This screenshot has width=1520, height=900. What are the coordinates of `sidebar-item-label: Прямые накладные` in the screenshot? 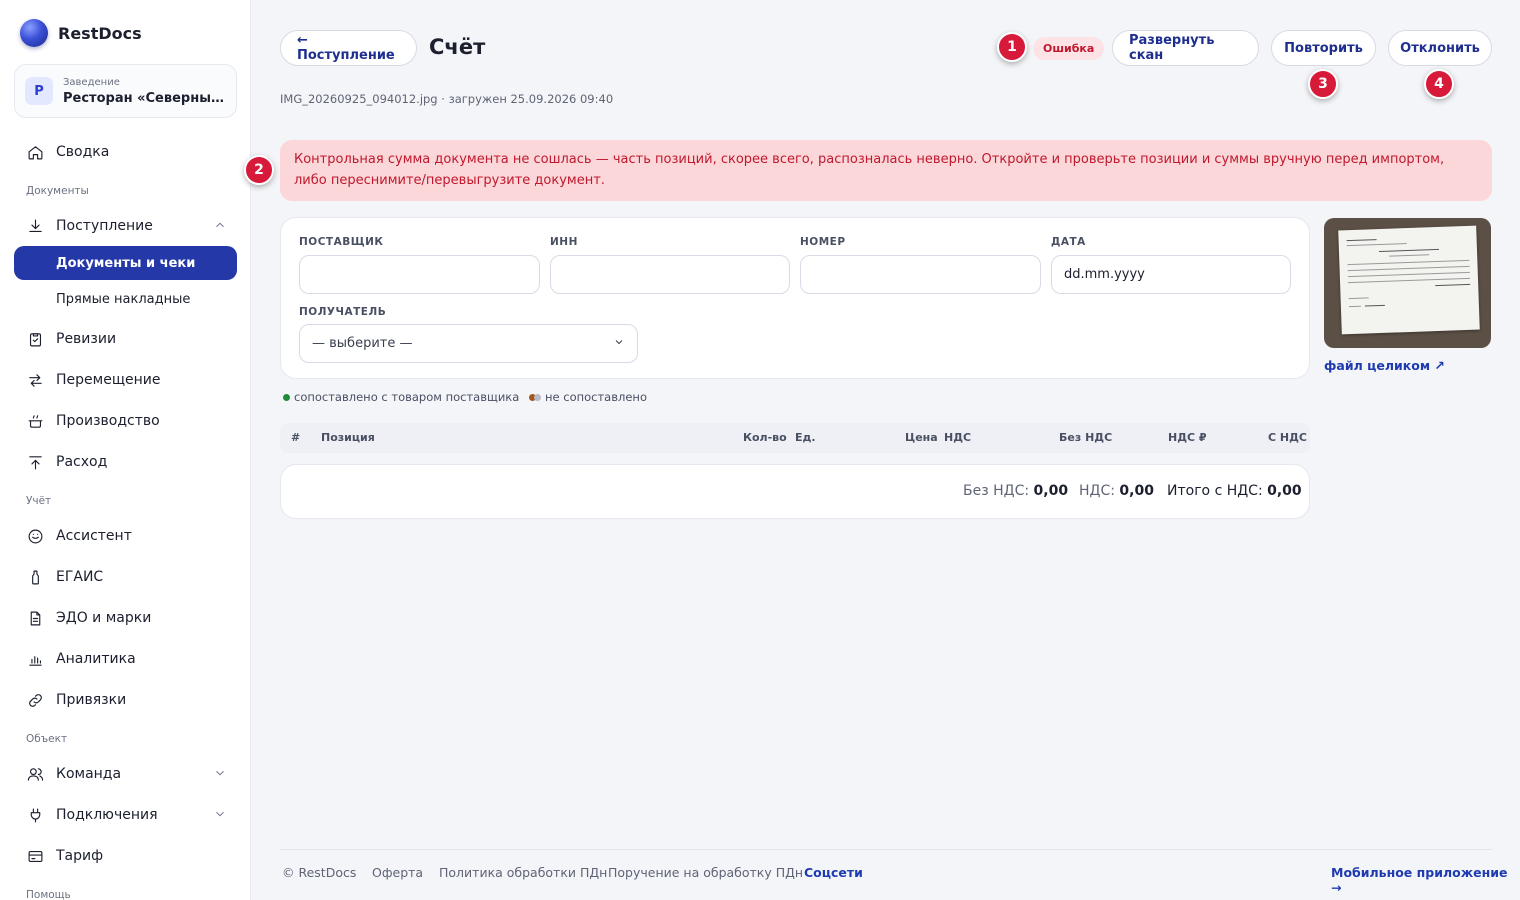 It's located at (123, 299).